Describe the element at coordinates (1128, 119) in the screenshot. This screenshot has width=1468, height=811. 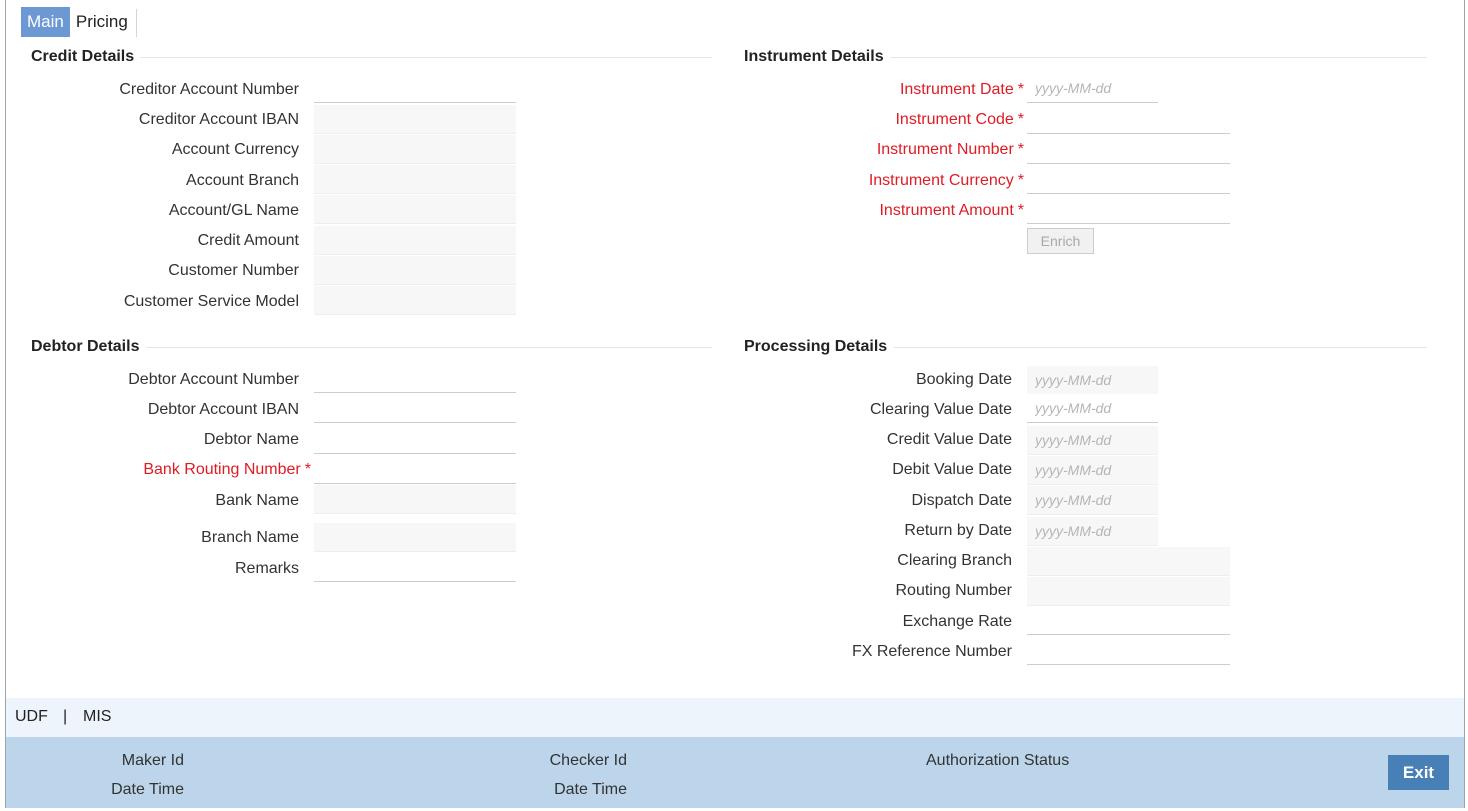
I see `instrument-code-input` at that location.